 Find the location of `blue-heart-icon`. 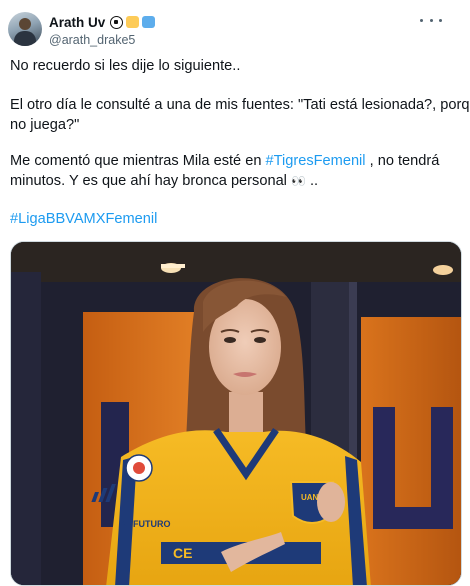

blue-heart-icon is located at coordinates (149, 22).